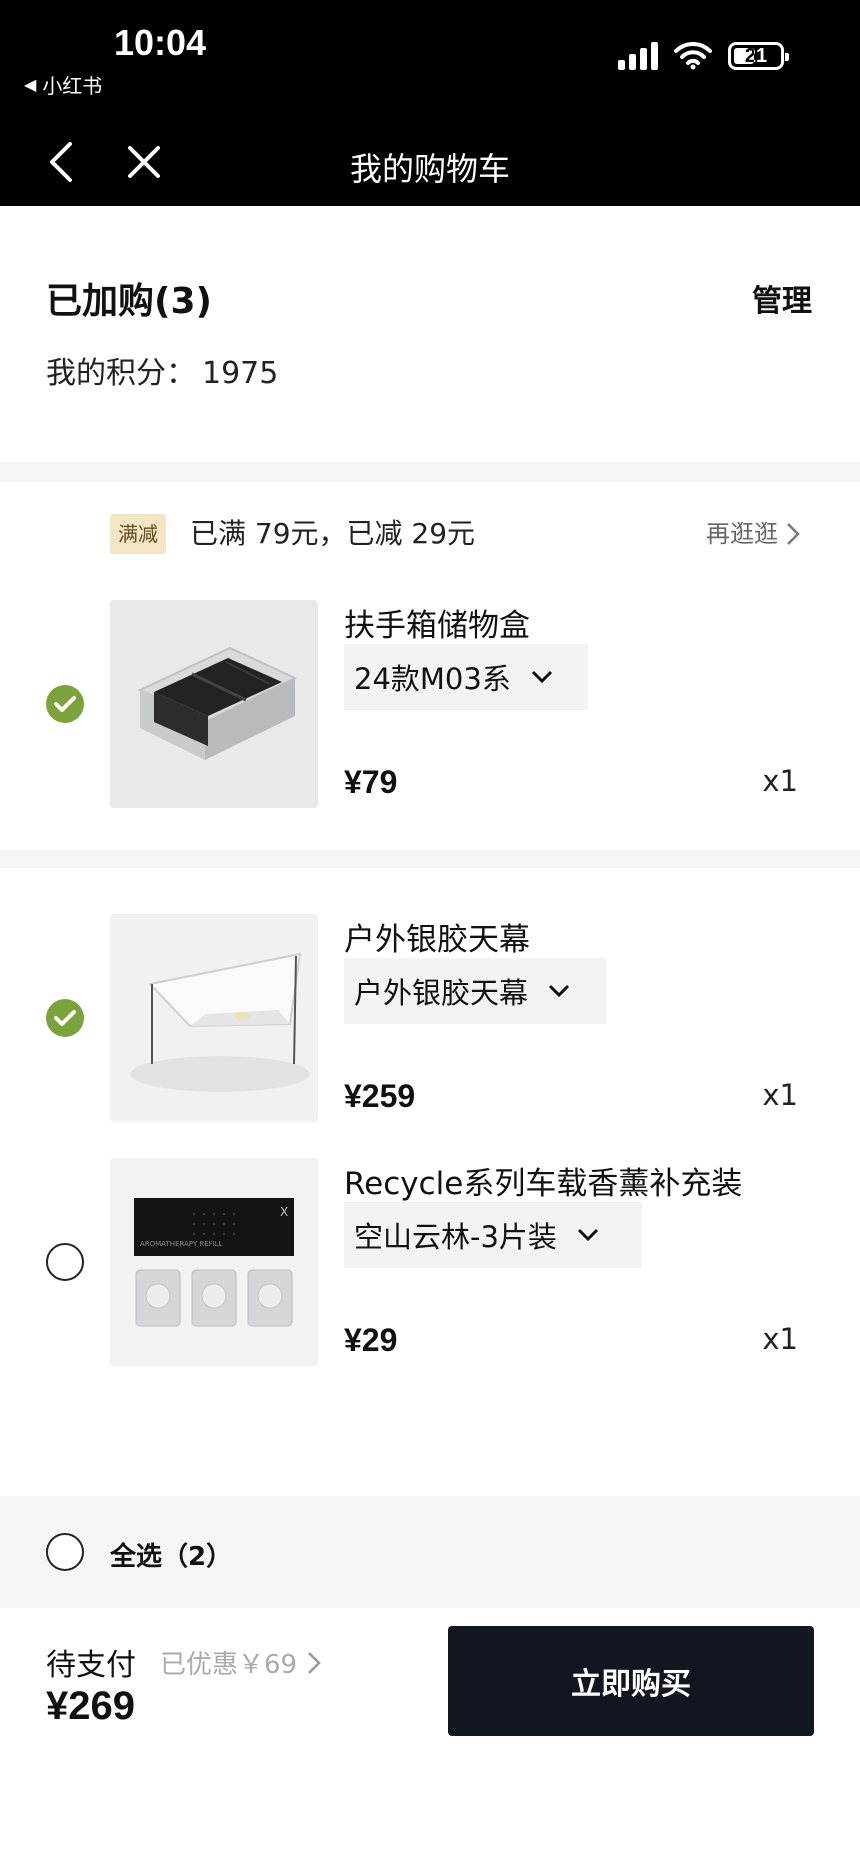  What do you see at coordinates (181, 1244) in the screenshot?
I see `svg-text: AROMATHERAPY REFILL` at bounding box center [181, 1244].